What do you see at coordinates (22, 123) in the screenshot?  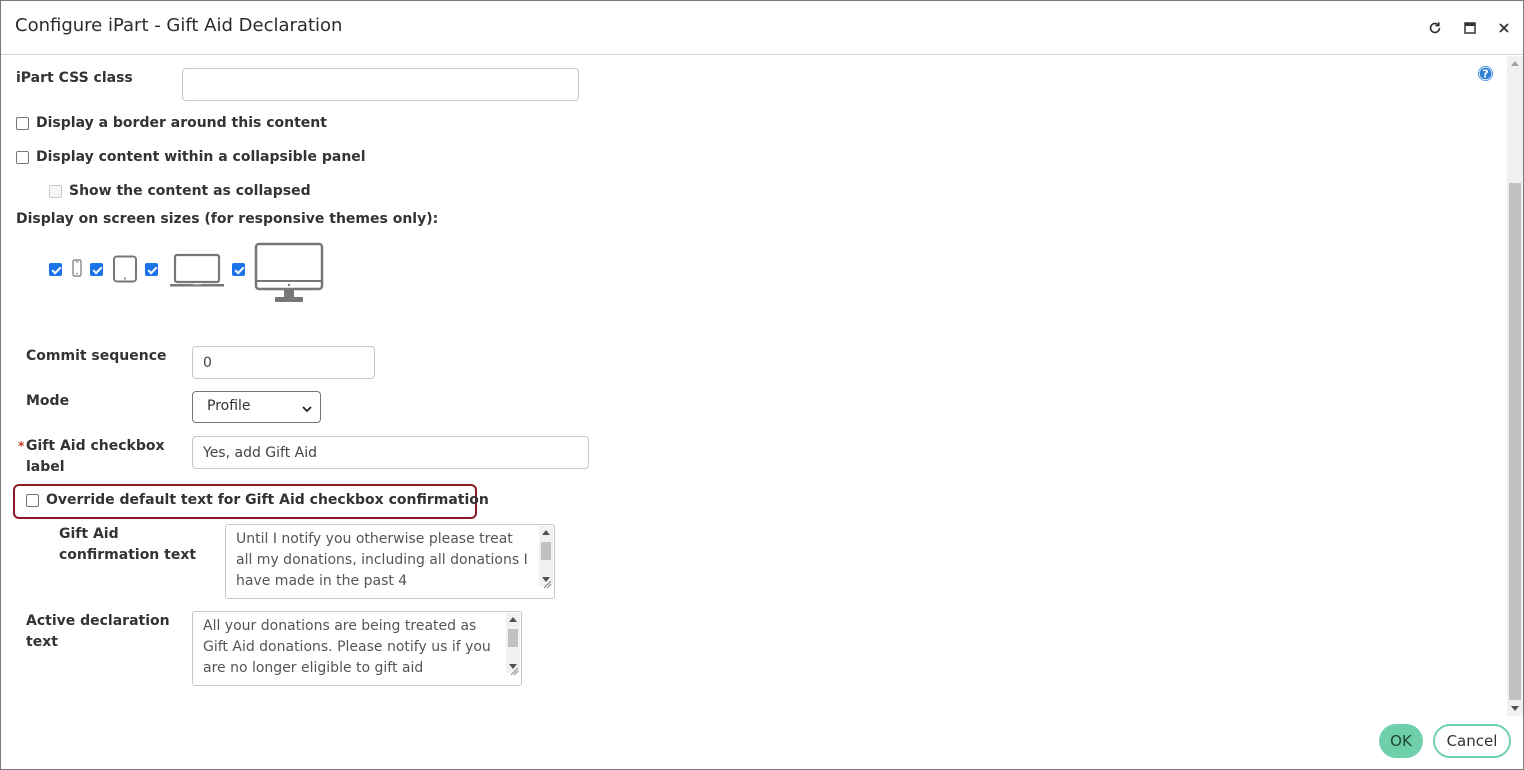 I see `border-checkbox` at bounding box center [22, 123].